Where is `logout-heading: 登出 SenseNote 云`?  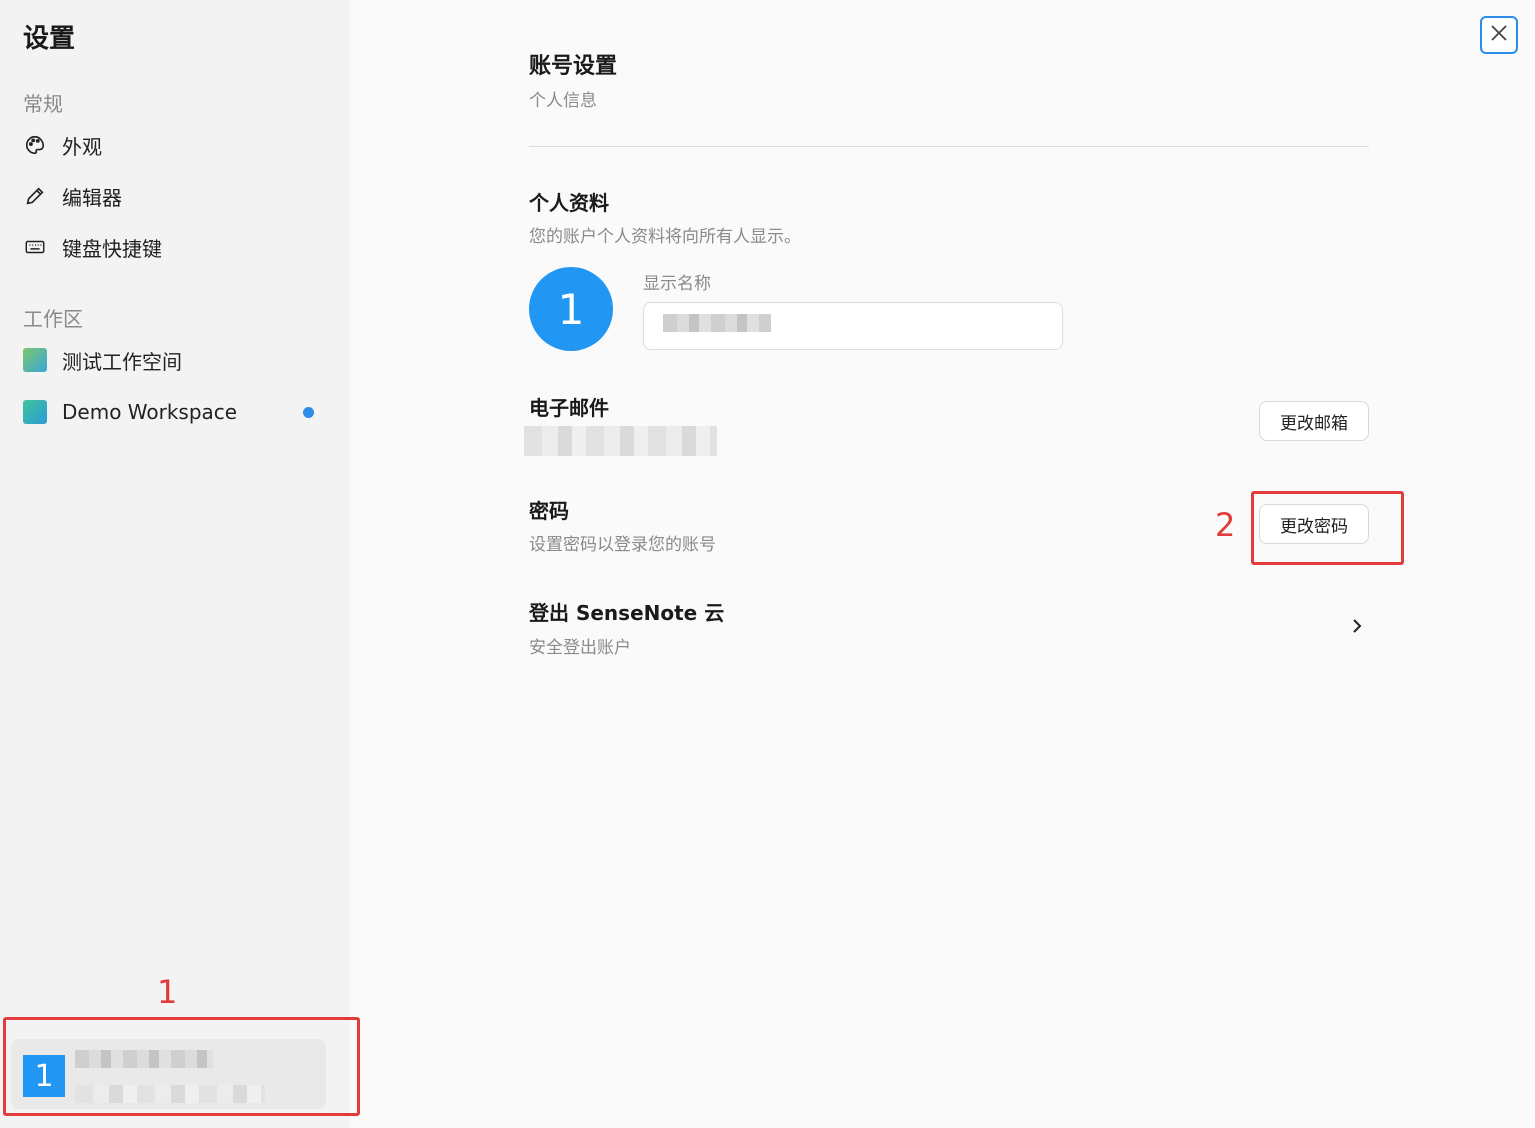 logout-heading: 登出 SenseNote 云 is located at coordinates (626, 611).